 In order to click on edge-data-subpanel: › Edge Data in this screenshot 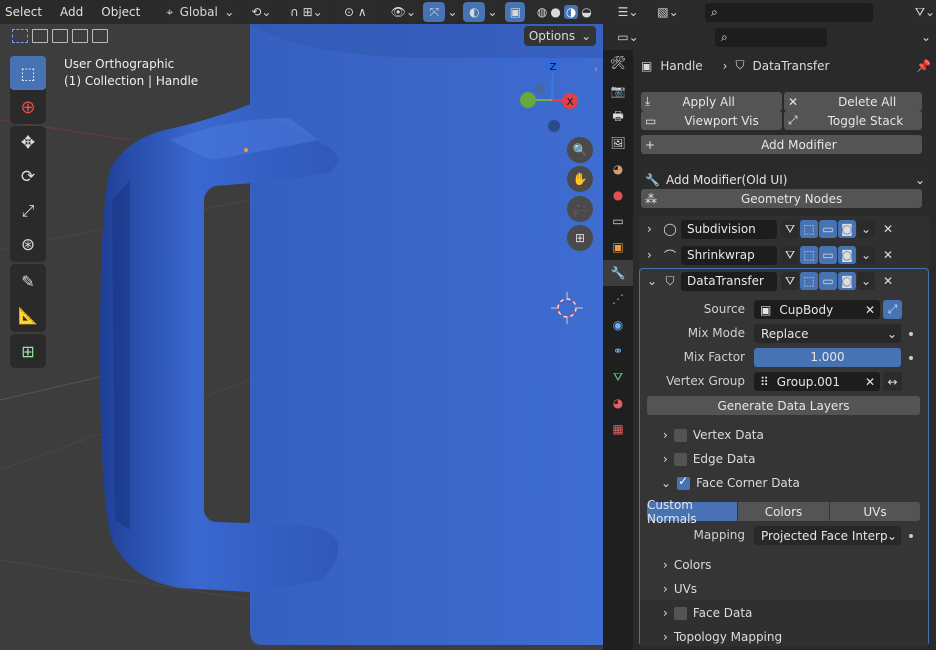, I will do `click(709, 459)`.